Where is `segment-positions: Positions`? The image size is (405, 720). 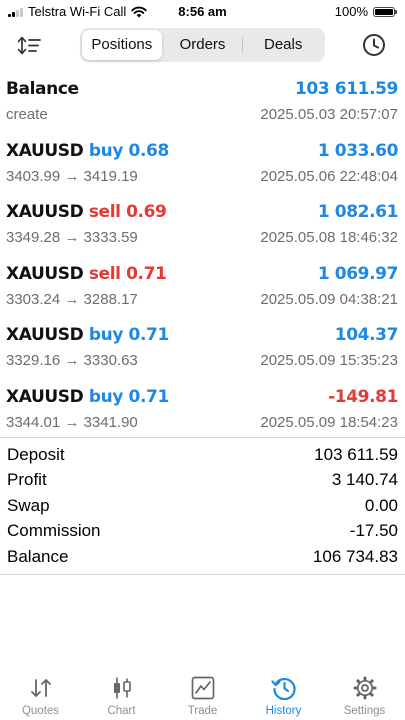 segment-positions: Positions is located at coordinates (122, 45).